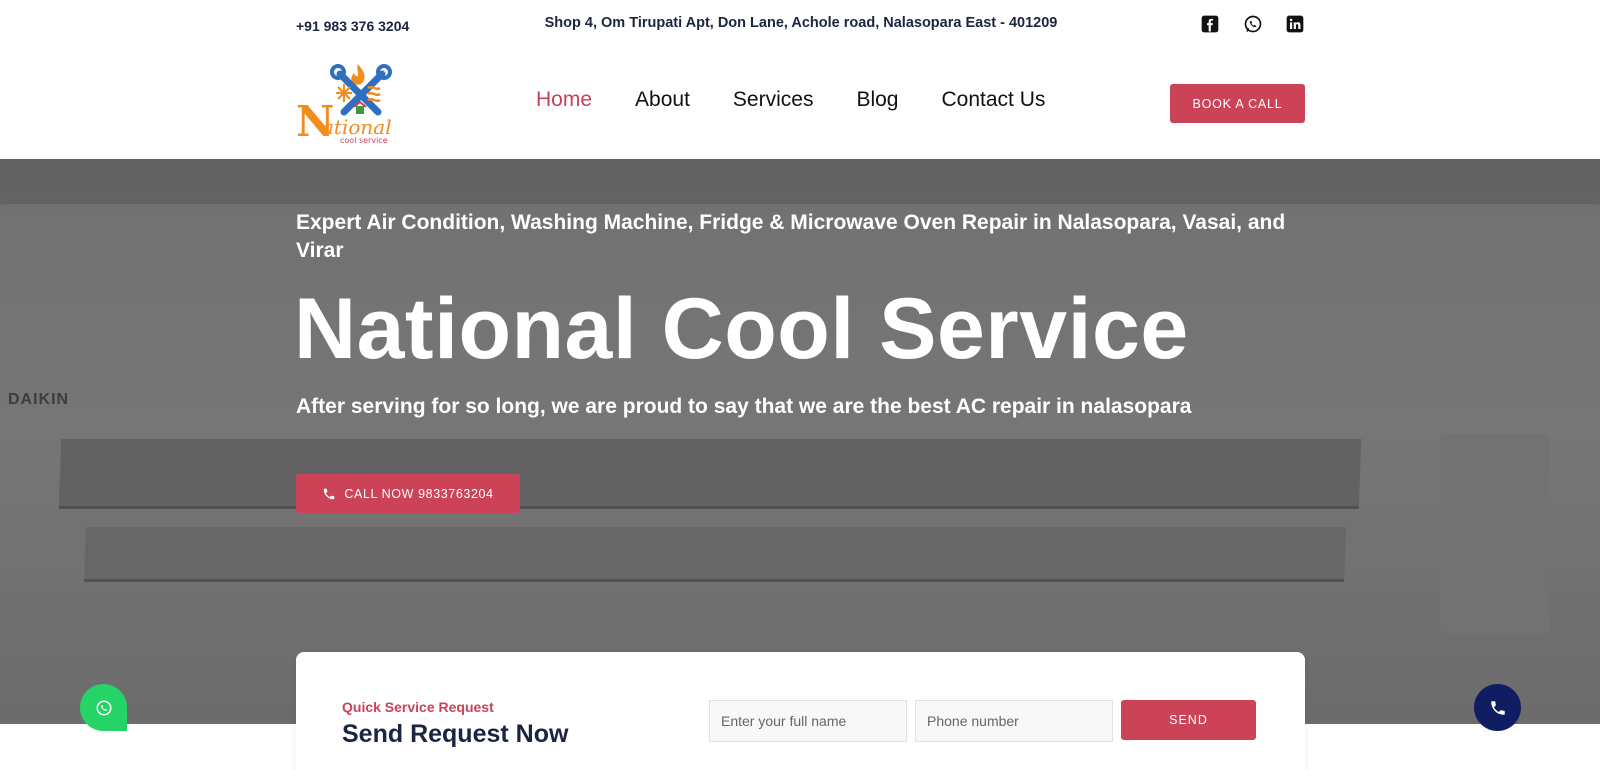  What do you see at coordinates (993, 100) in the screenshot?
I see `nav-contact-us: Contact Us` at bounding box center [993, 100].